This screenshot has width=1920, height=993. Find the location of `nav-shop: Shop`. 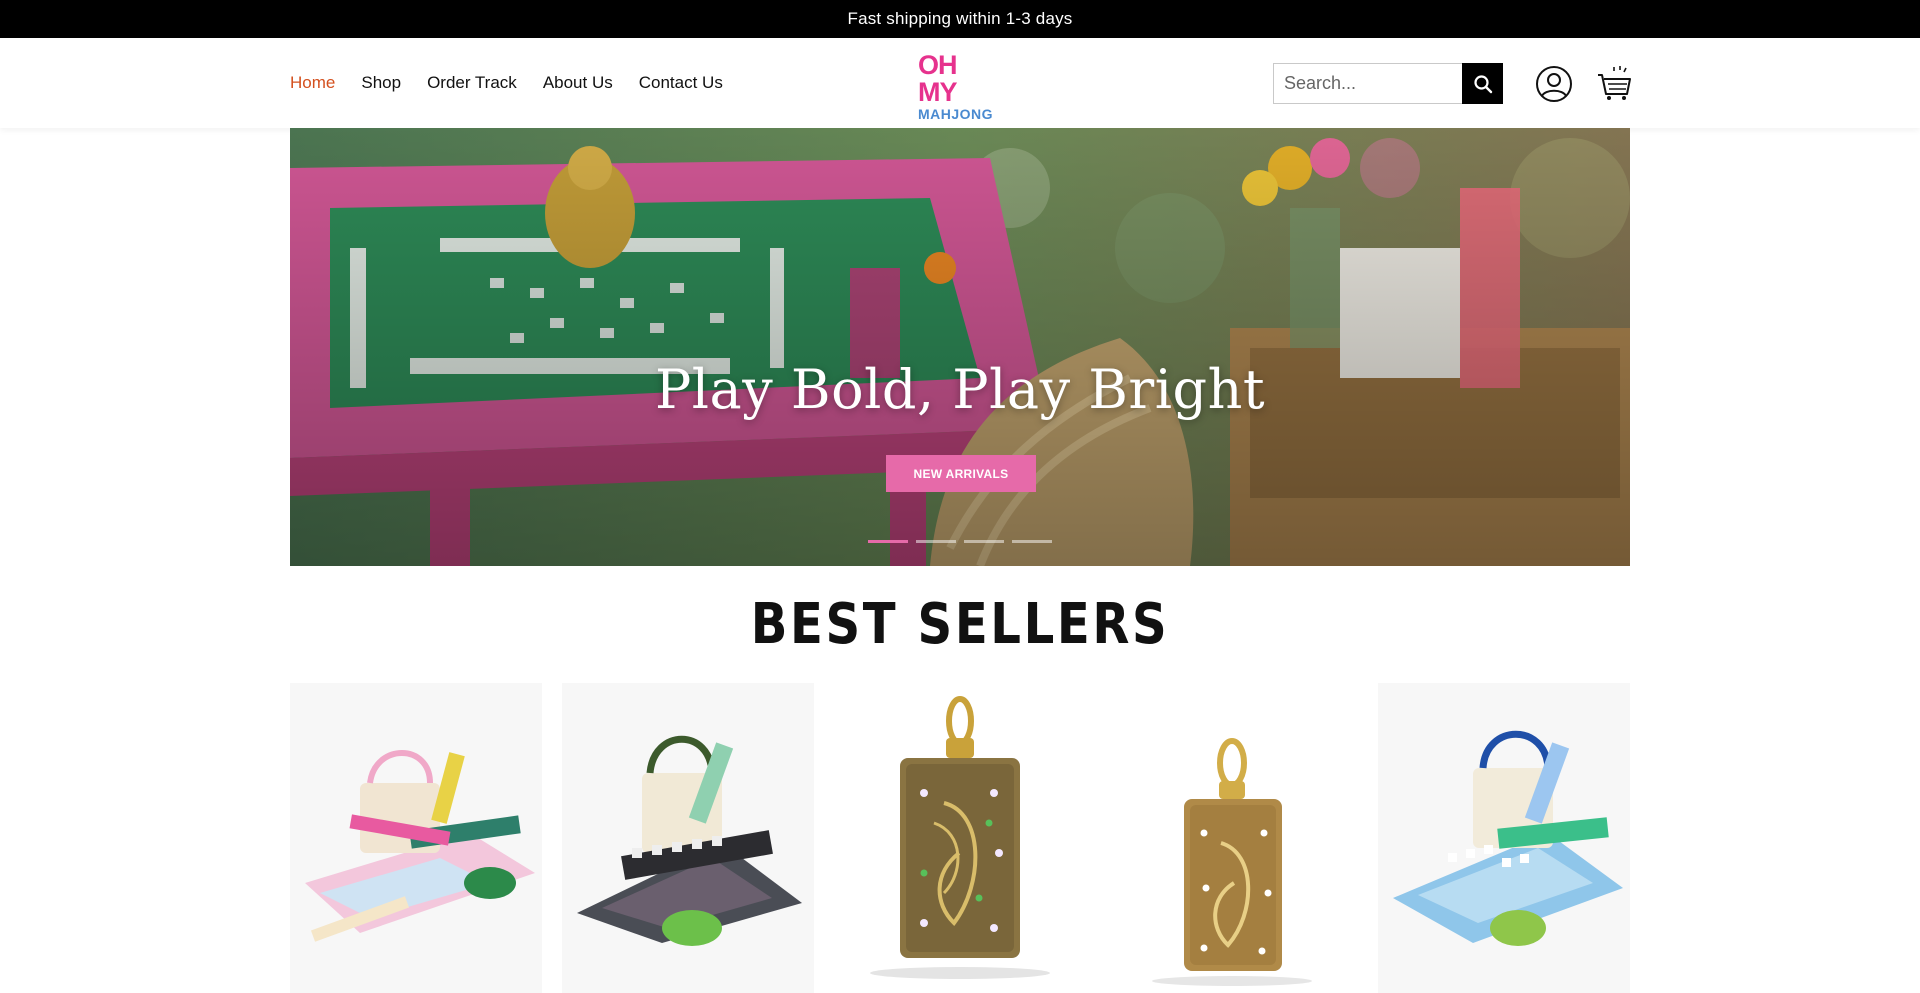

nav-shop: Shop is located at coordinates (381, 83).